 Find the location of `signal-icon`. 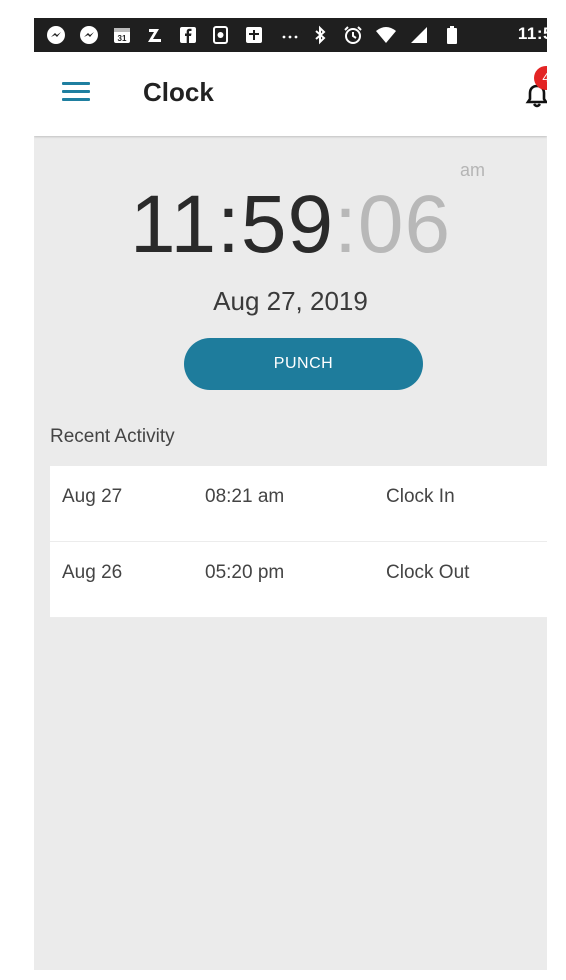

signal-icon is located at coordinates (419, 35).